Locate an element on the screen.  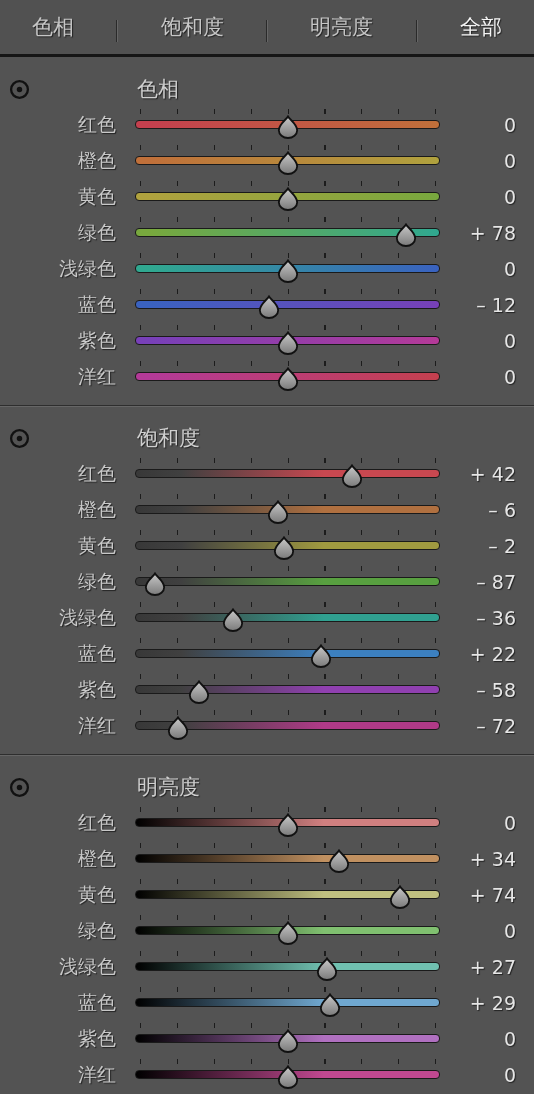
slider-value: – 36 is located at coordinates (496, 618).